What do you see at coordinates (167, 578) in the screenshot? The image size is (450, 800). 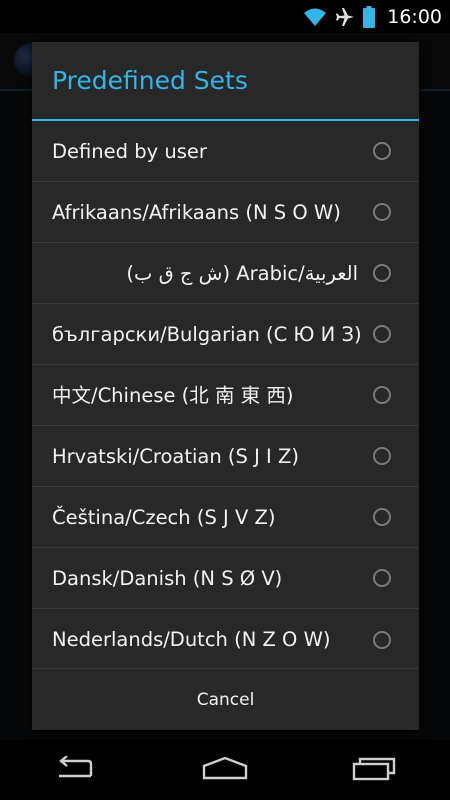 I see `option-label: Dansk/Danish (N S Ø V)` at bounding box center [167, 578].